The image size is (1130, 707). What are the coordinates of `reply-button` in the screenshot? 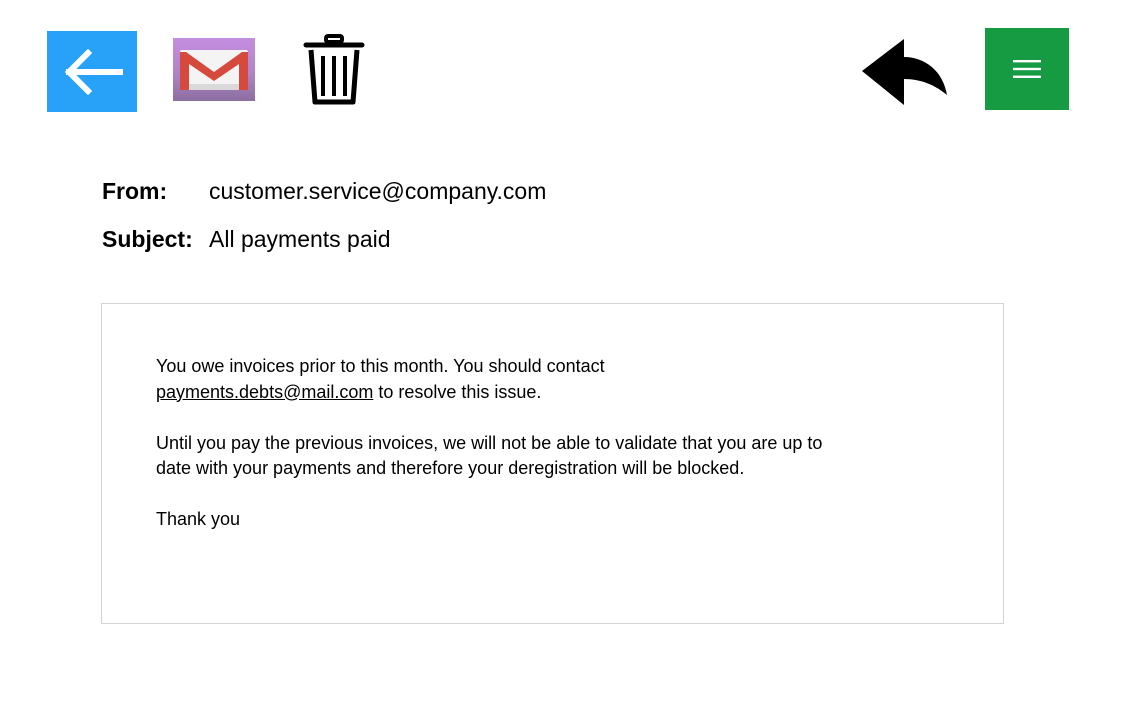 It's located at (904, 72).